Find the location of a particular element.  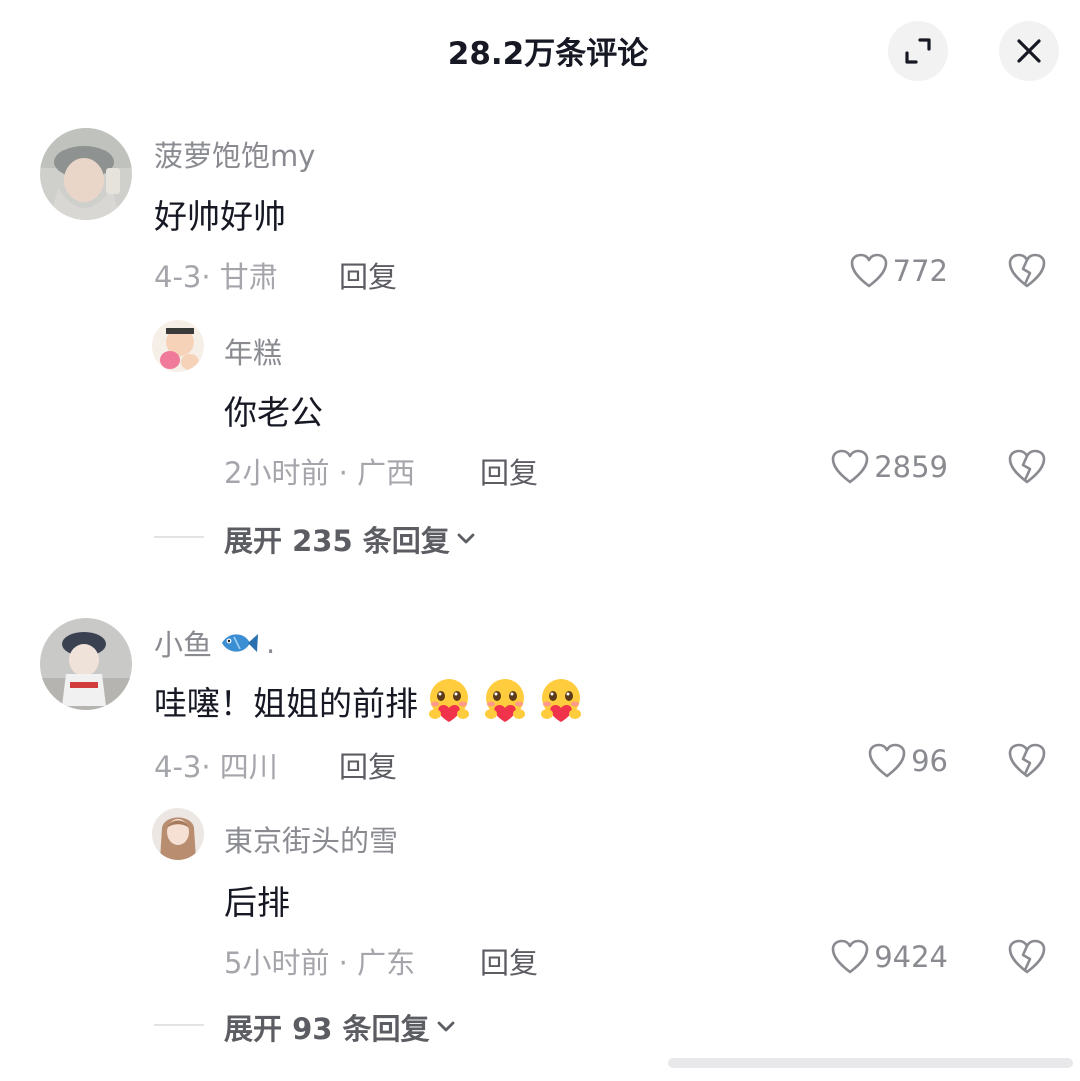

comment-text: 好帅好帅 is located at coordinates (220, 216).